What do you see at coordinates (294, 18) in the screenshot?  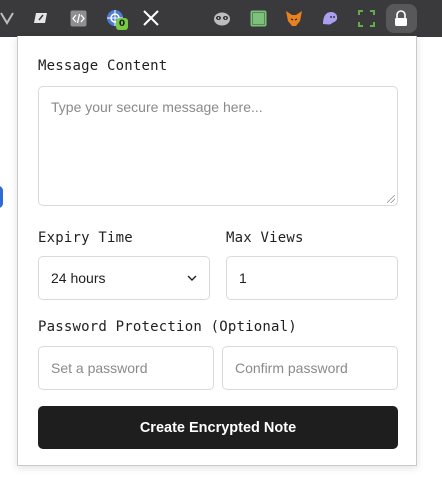 I see `metamask-fox-icon` at bounding box center [294, 18].